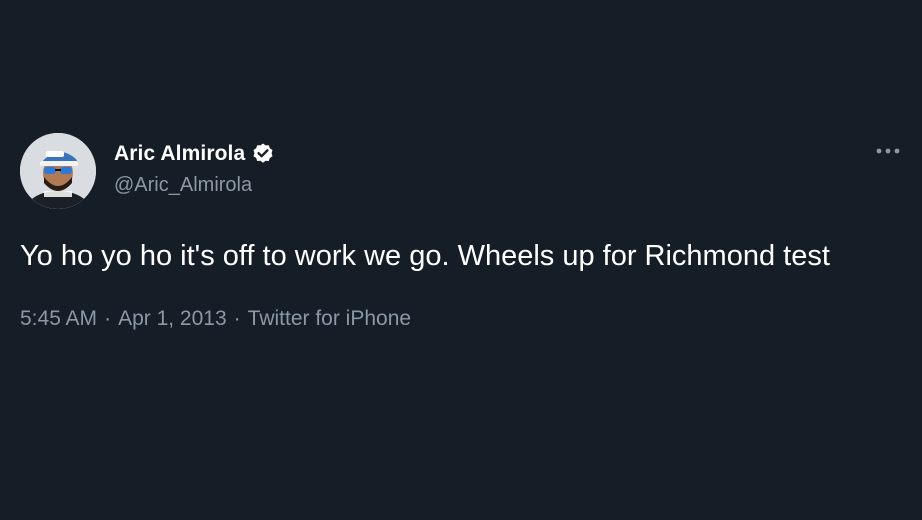  What do you see at coordinates (263, 154) in the screenshot?
I see `verified-badge-icon` at bounding box center [263, 154].